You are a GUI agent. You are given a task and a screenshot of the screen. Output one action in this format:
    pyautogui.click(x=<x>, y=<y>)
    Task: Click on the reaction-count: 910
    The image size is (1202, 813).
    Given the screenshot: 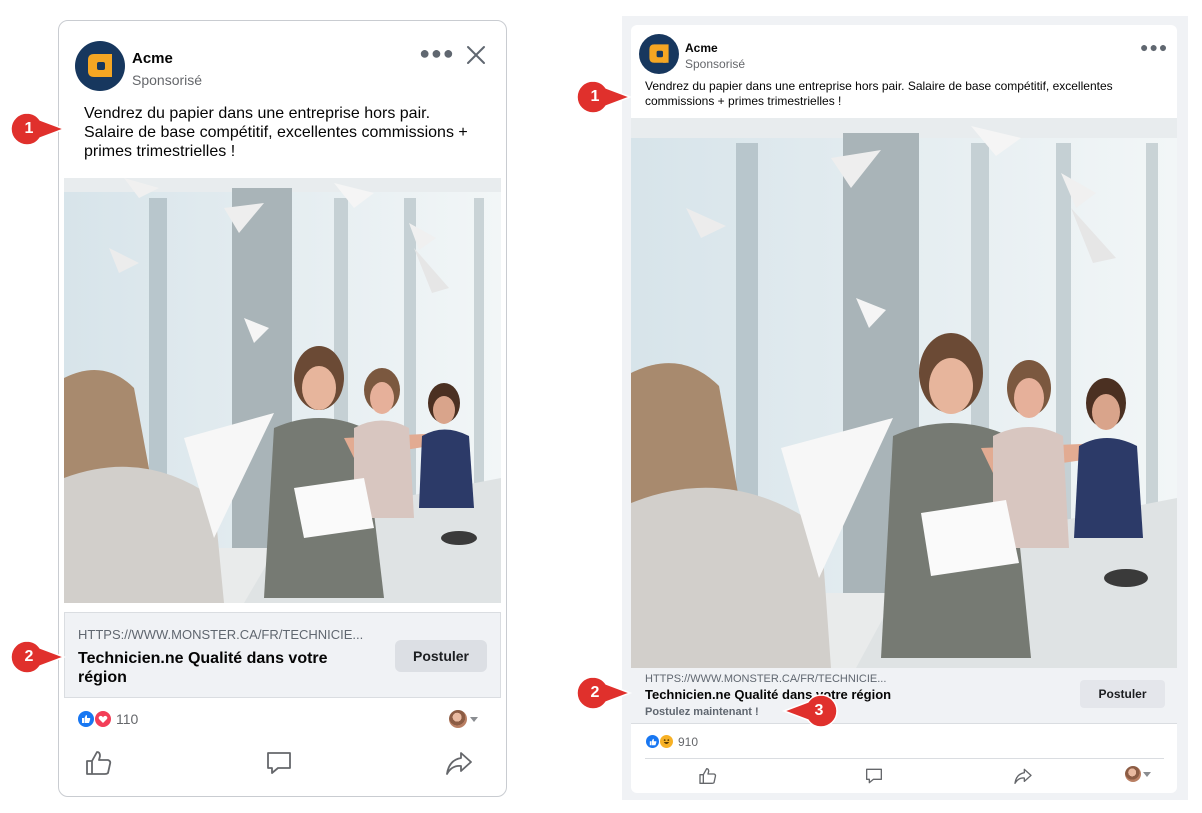 What is the action you would take?
    pyautogui.click(x=688, y=741)
    